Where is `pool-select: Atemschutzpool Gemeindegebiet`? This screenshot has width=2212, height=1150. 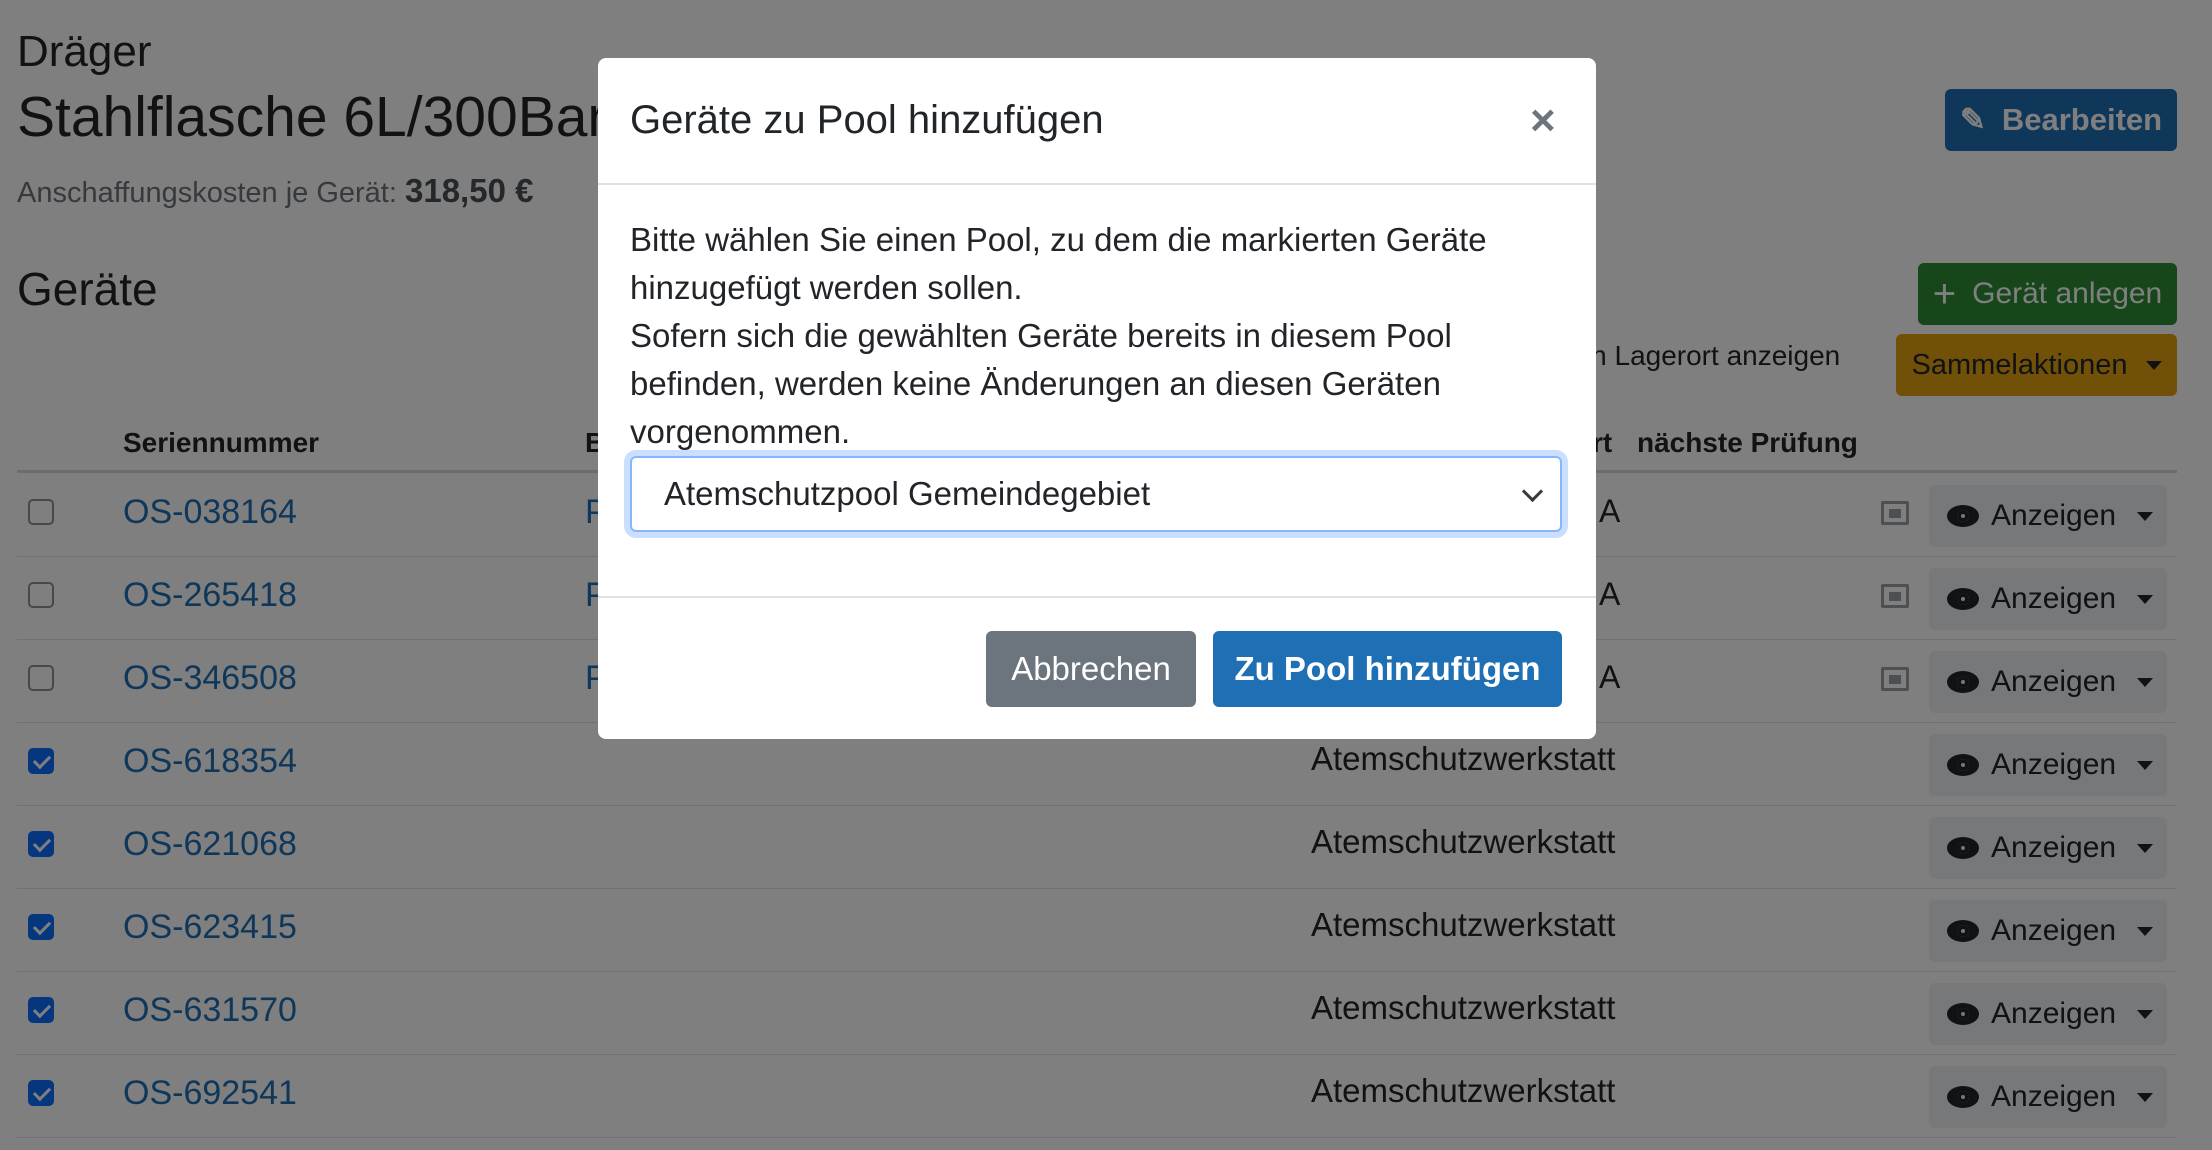 pool-select: Atemschutzpool Gemeindegebiet is located at coordinates (1096, 494).